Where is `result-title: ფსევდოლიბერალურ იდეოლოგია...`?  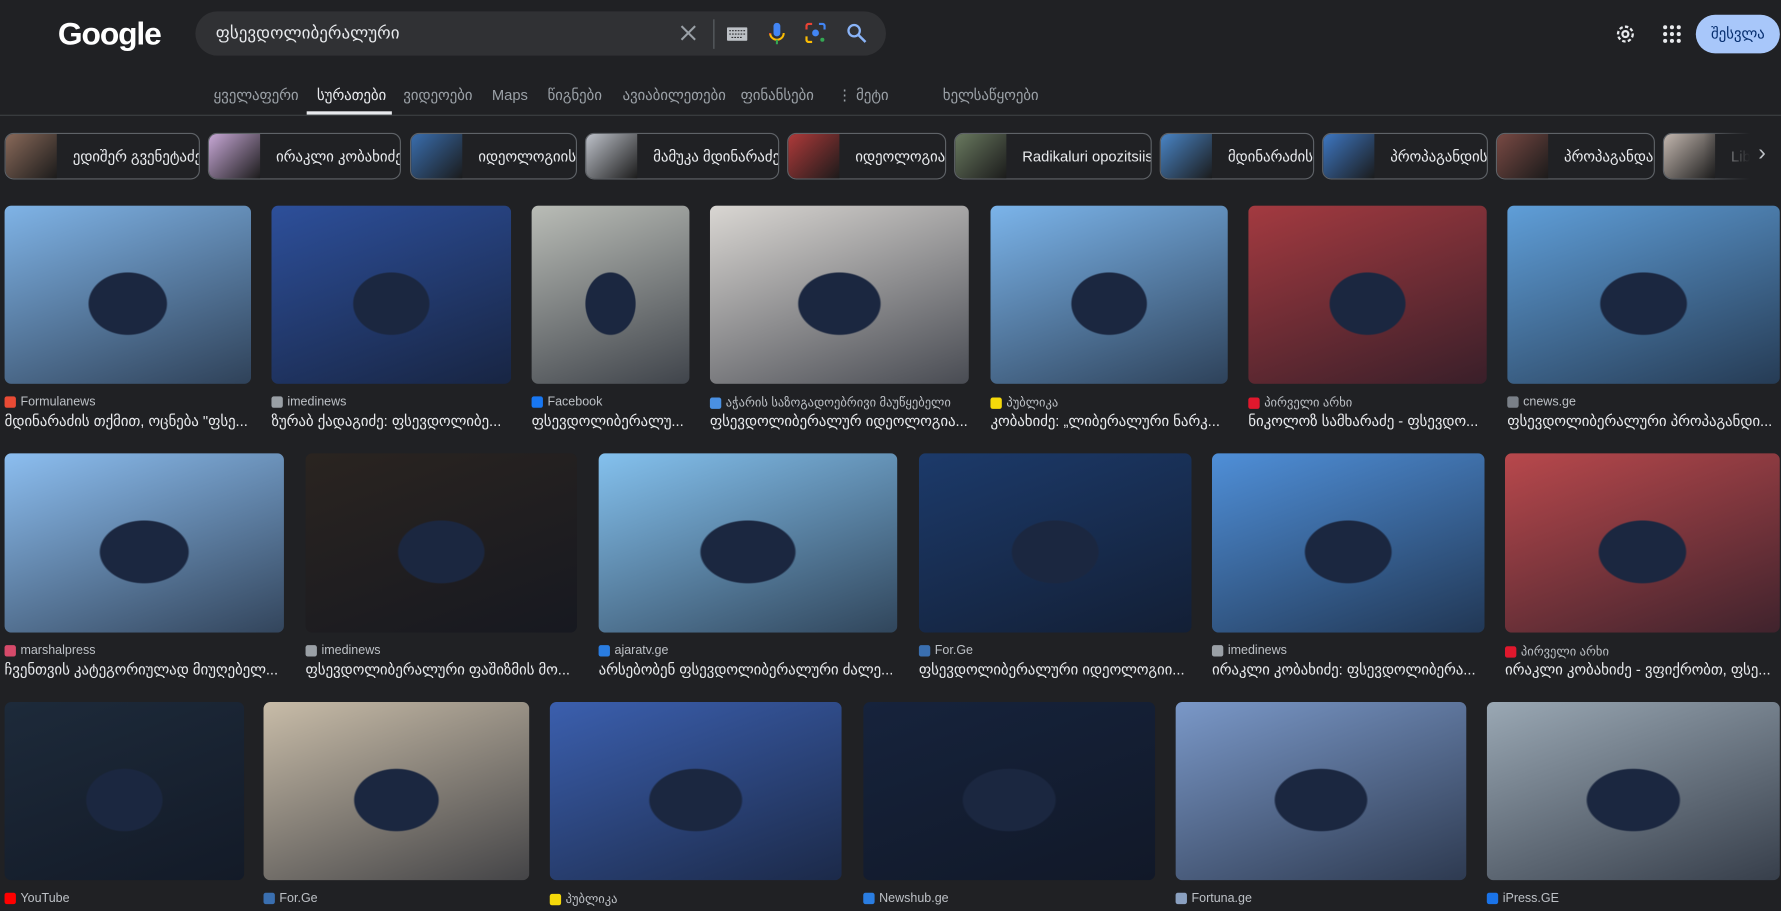 result-title: ფსევდოლიბერალურ იდეოლოგია... is located at coordinates (839, 421).